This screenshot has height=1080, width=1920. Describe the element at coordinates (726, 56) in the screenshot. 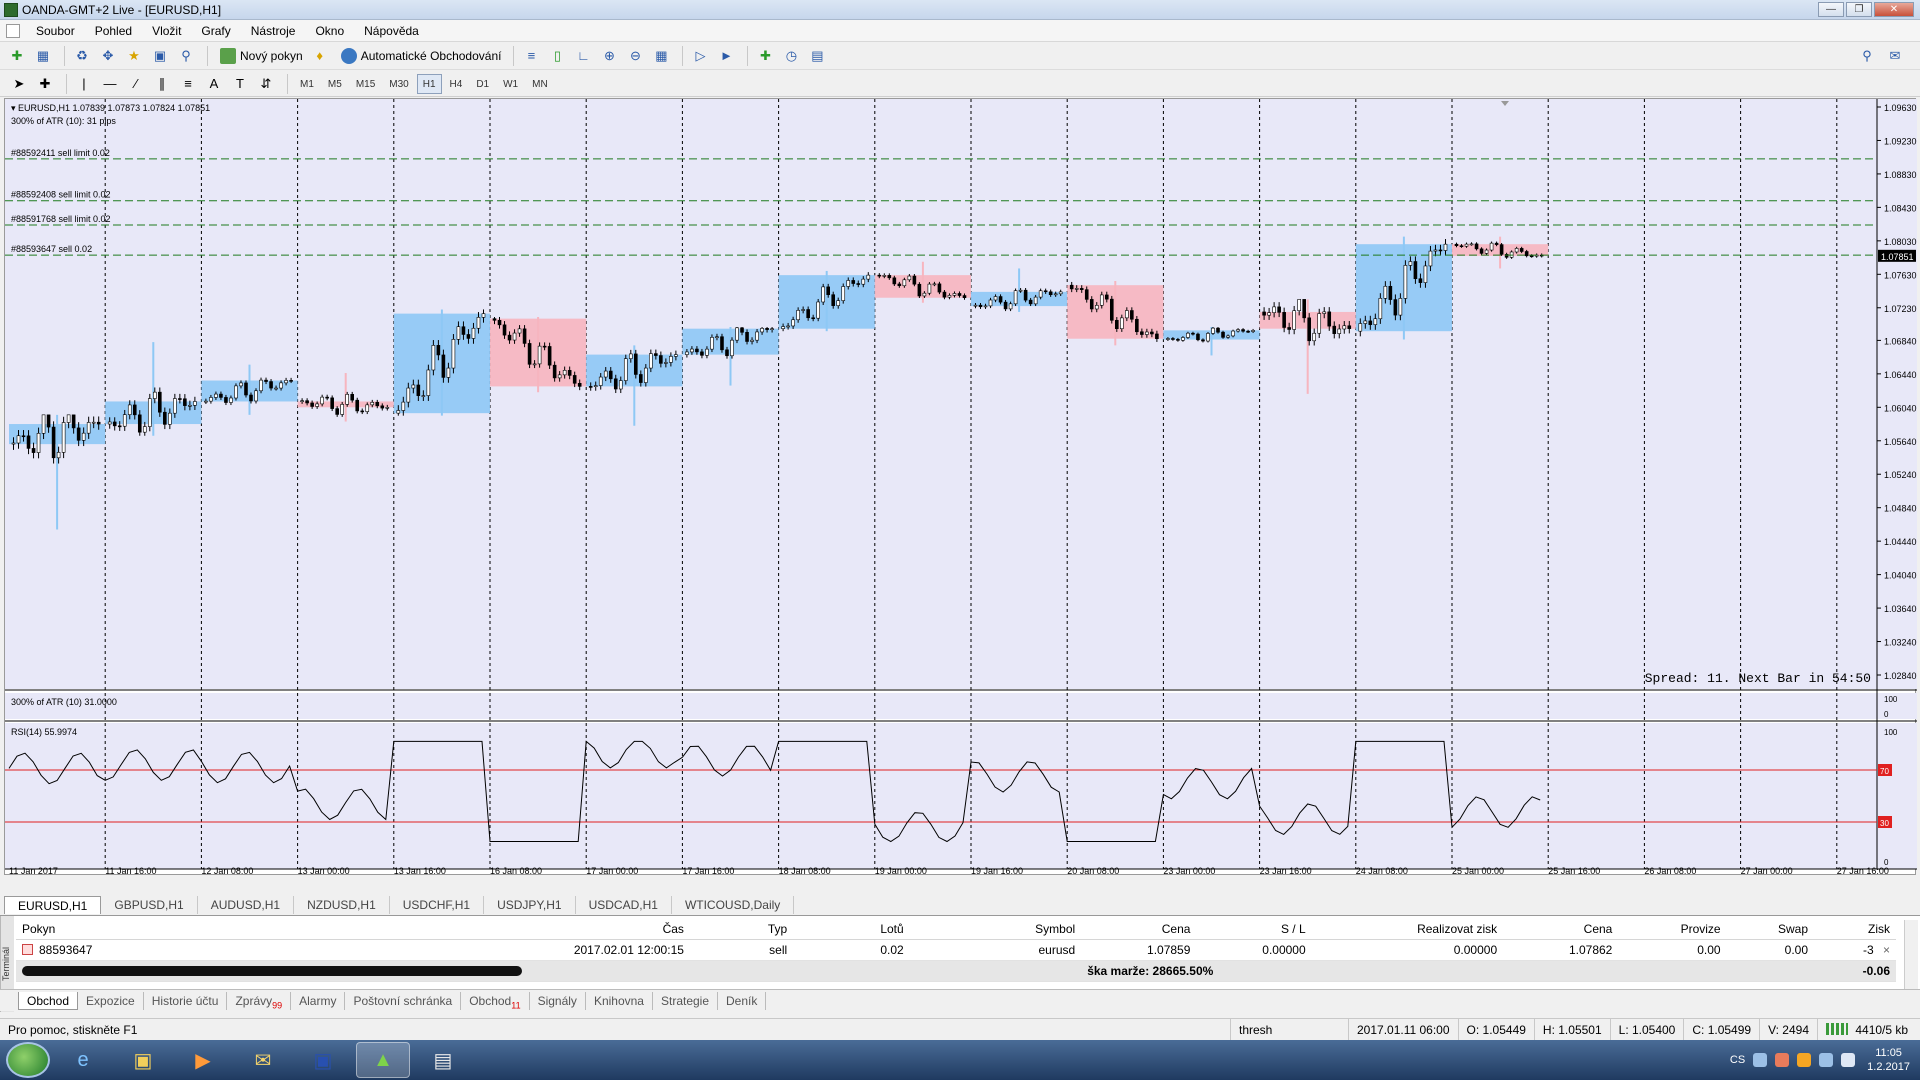

I see `chart-shift-icon: ►` at that location.